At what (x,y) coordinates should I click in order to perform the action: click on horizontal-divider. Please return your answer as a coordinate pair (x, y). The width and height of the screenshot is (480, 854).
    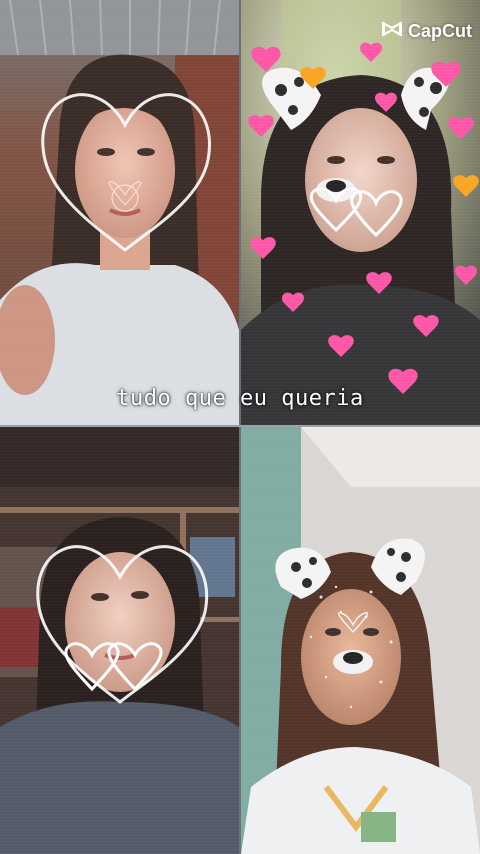
    Looking at the image, I should click on (240, 426).